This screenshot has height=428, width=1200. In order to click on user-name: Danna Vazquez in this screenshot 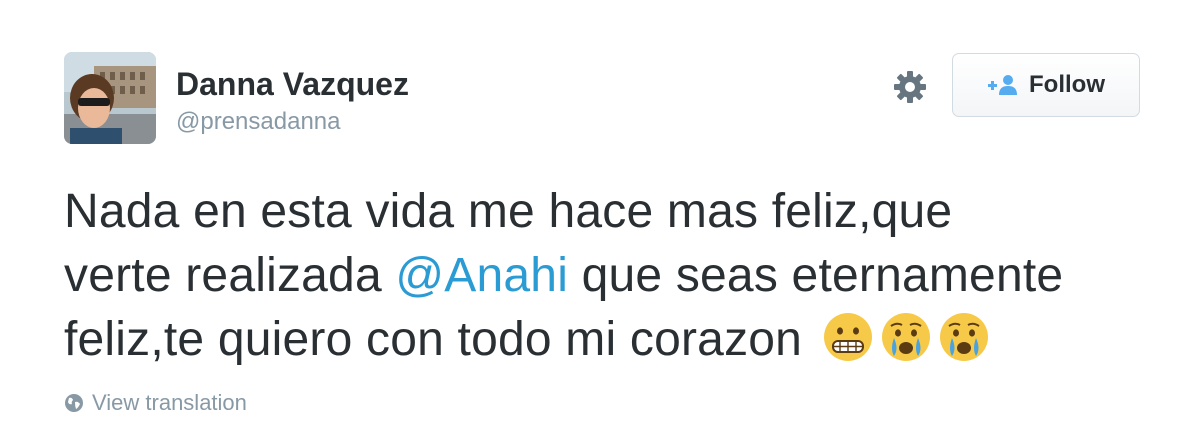, I will do `click(292, 84)`.